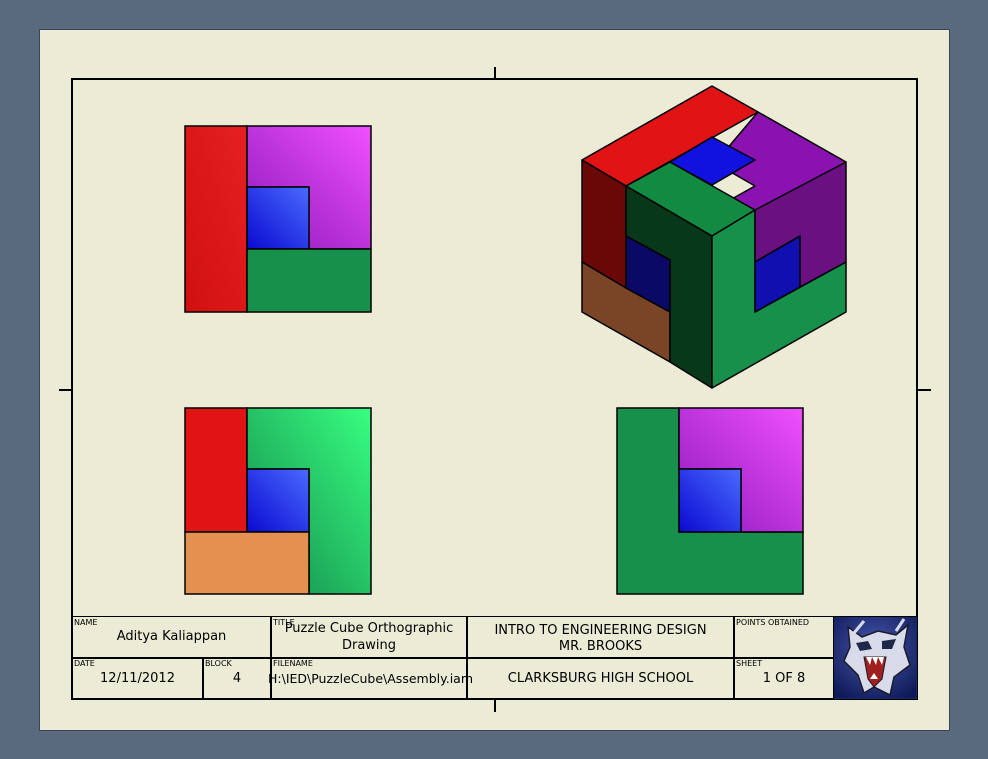 Image resolution: width=988 pixels, height=759 pixels. What do you see at coordinates (84, 663) in the screenshot?
I see `date-caption: DATE` at bounding box center [84, 663].